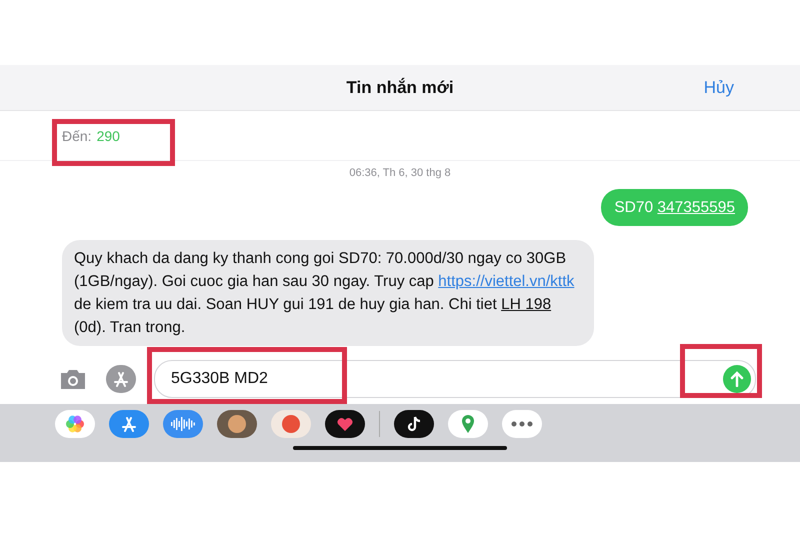  I want to click on arrow-up-icon, so click(737, 379).